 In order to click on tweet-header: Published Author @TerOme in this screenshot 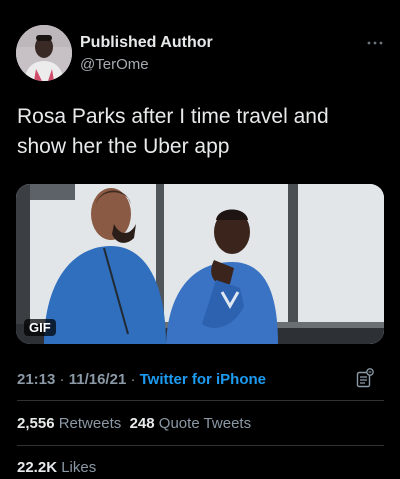, I will do `click(200, 53)`.